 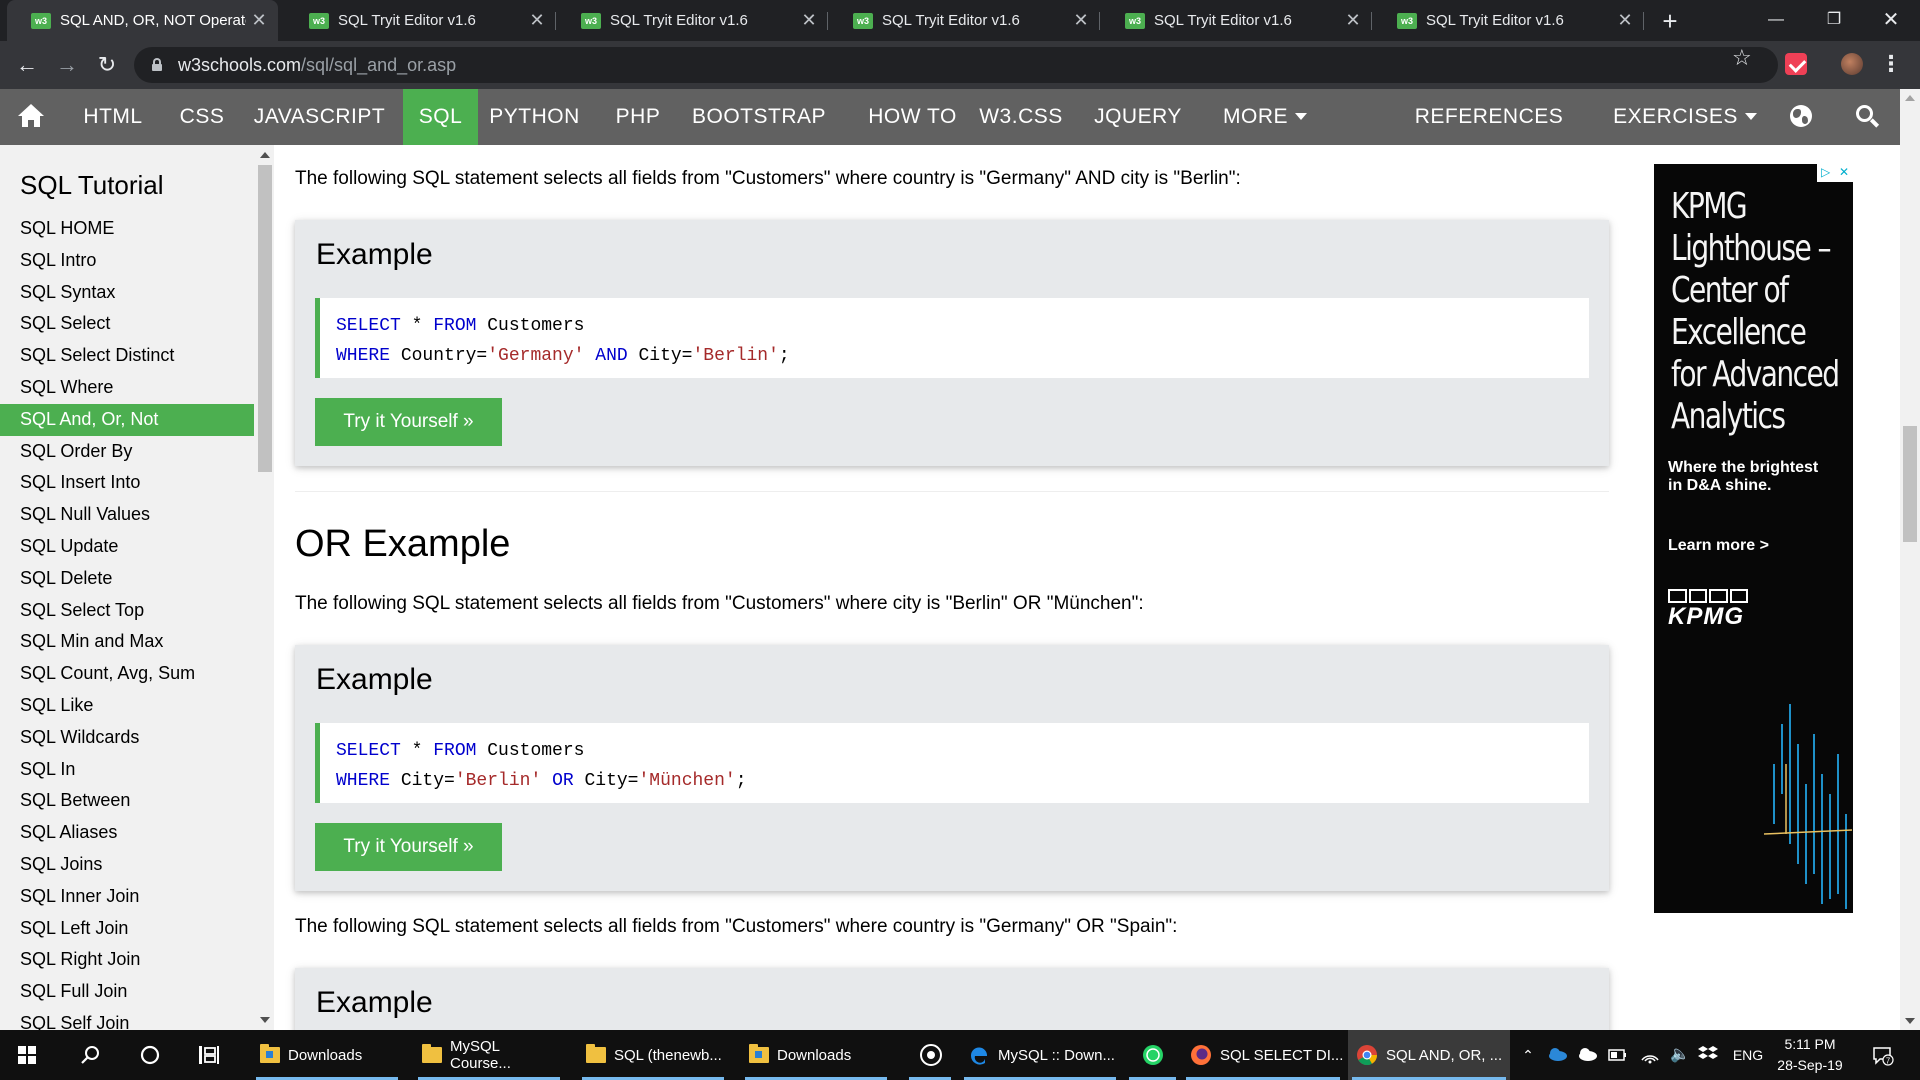 What do you see at coordinates (265, 318) in the screenshot?
I see `sidebar-scroll-thumb` at bounding box center [265, 318].